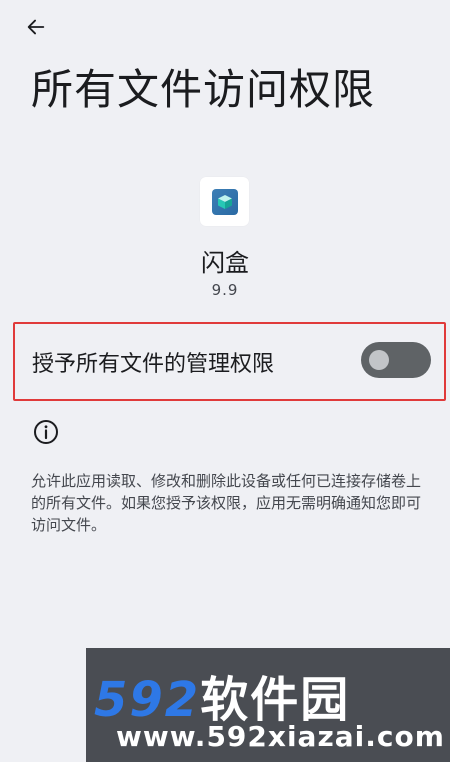 This screenshot has height=762, width=450. Describe the element at coordinates (268, 705) in the screenshot. I see `watermark-banner: 592软件园 www.592xiazai.com` at that location.